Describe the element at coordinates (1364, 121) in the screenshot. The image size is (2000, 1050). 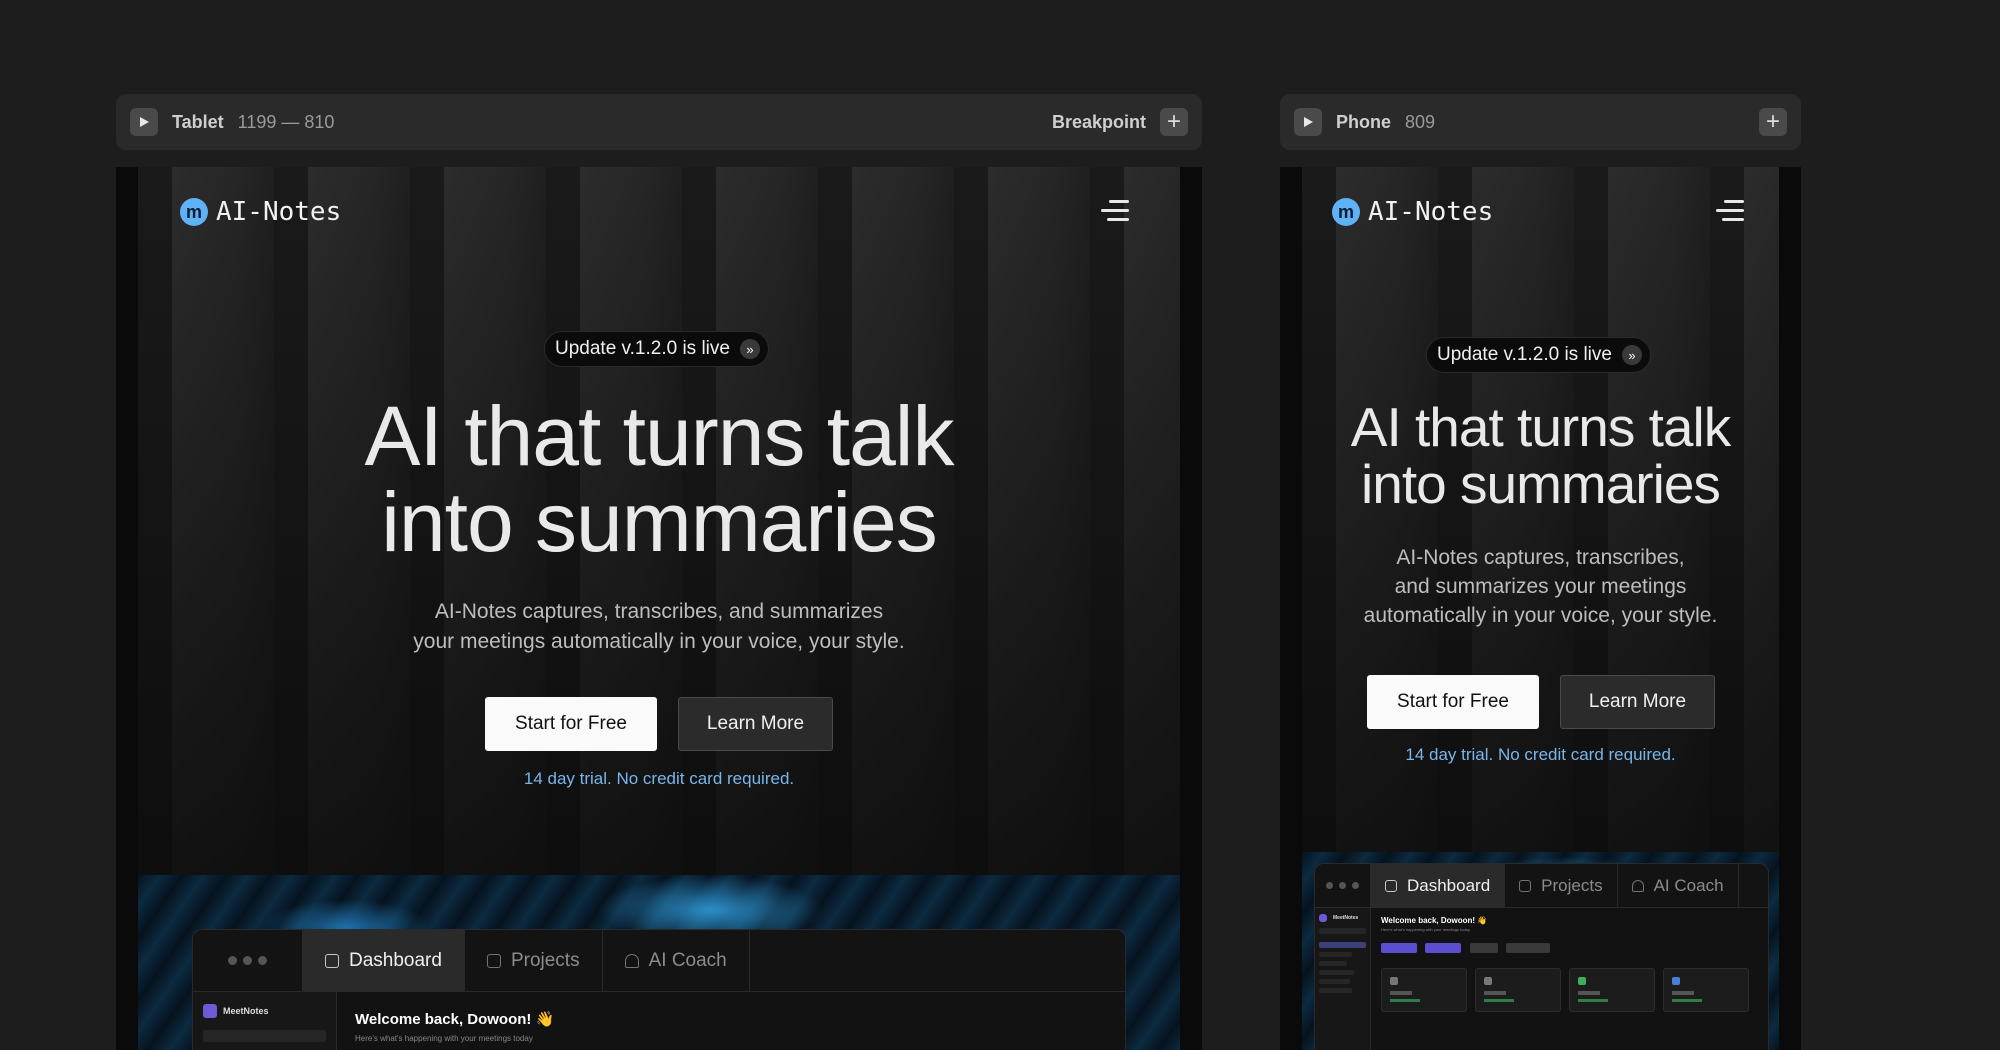
I see `phone-frame-name: Phone` at that location.